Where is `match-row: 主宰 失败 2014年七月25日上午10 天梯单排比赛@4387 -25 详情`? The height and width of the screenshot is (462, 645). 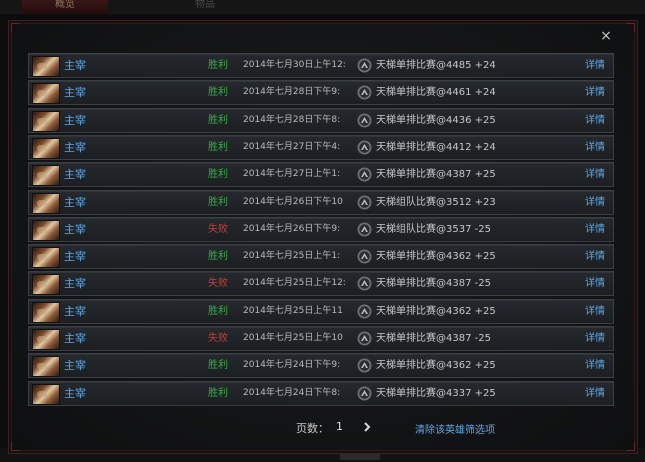
match-row: 主宰 失败 2014年七月25日上午10 天梯单排比赛@4387 -25 详情 is located at coordinates (321, 338).